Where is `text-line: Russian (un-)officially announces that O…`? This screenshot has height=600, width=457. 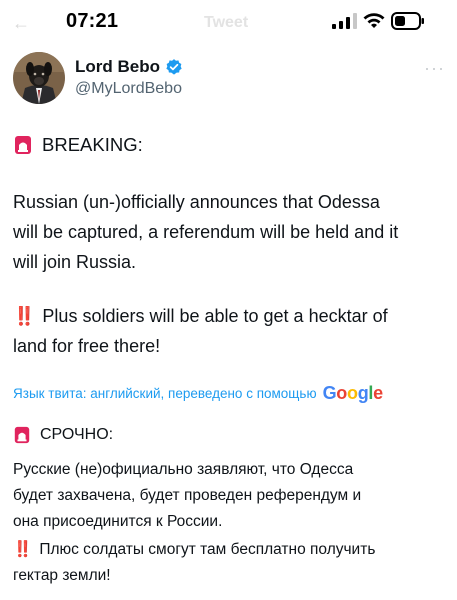 text-line: Russian (un-)officially announces that O… is located at coordinates (196, 202).